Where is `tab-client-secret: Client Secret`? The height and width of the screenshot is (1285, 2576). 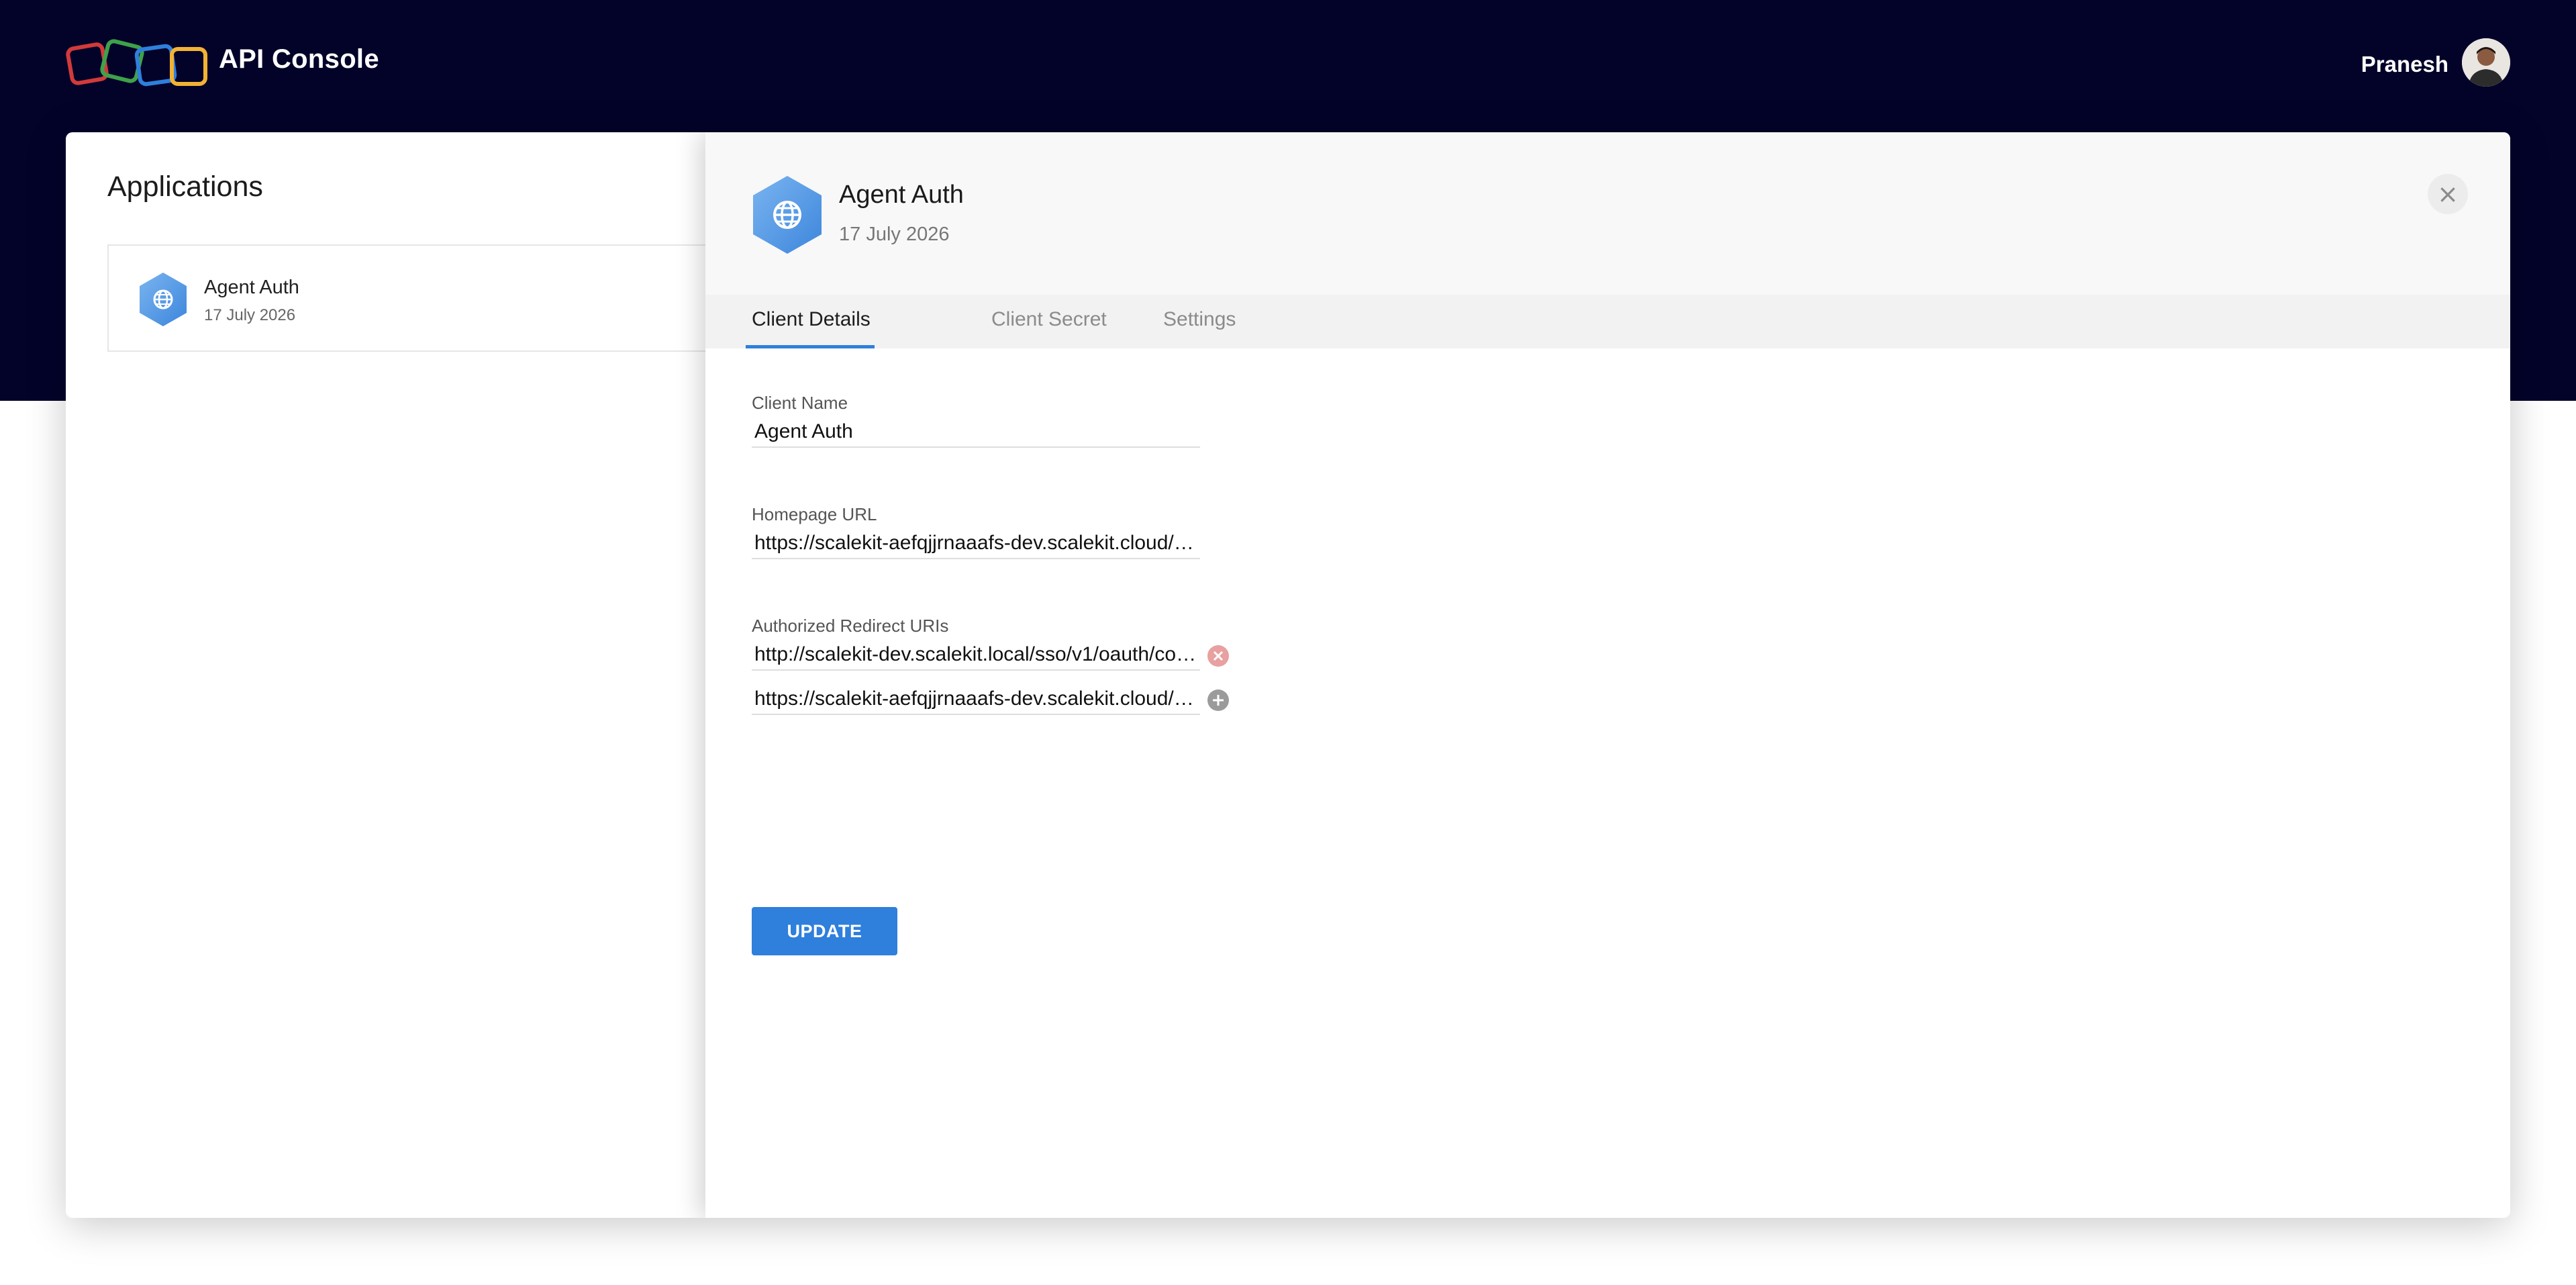
tab-client-secret: Client Secret is located at coordinates (1049, 320).